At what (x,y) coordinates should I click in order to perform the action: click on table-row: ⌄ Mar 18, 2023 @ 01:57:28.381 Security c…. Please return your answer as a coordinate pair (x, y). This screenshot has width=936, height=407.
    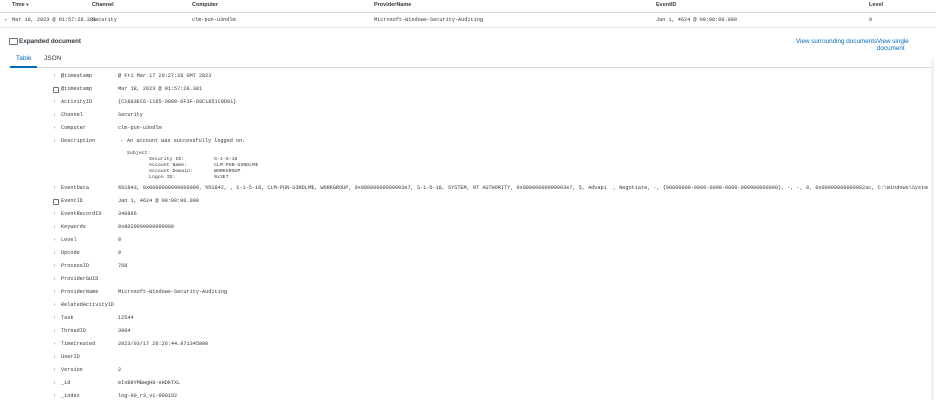
    Looking at the image, I should click on (468, 20).